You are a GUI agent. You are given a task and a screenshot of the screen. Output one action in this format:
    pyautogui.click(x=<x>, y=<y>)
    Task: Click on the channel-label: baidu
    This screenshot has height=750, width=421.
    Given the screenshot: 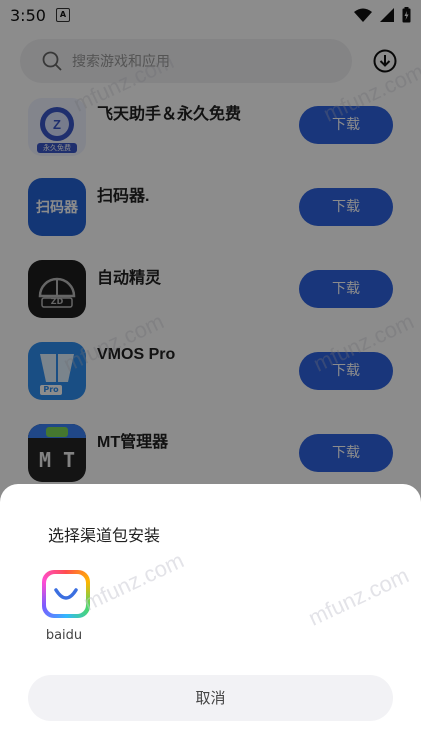 What is the action you would take?
    pyautogui.click(x=64, y=635)
    